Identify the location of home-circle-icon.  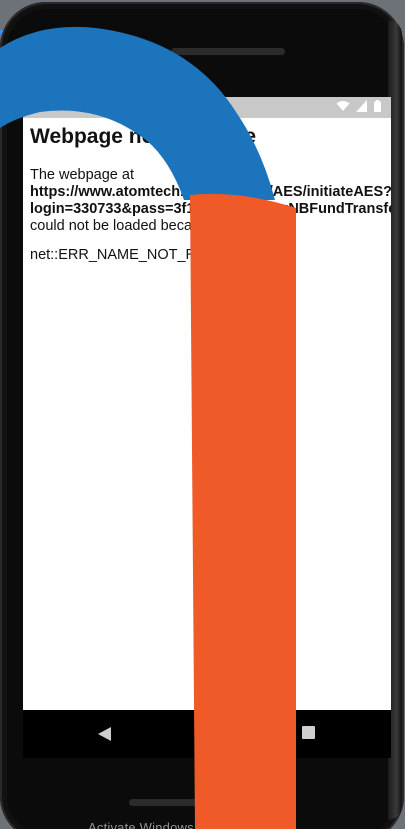
(208, 733).